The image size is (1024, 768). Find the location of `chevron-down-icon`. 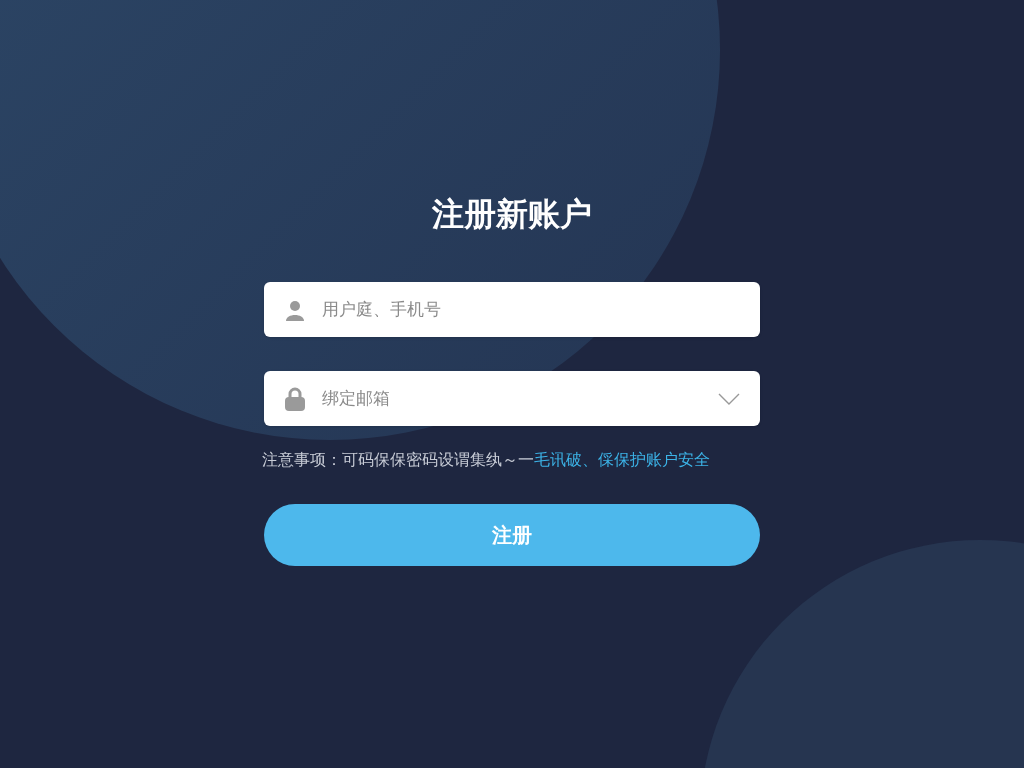

chevron-down-icon is located at coordinates (729, 398).